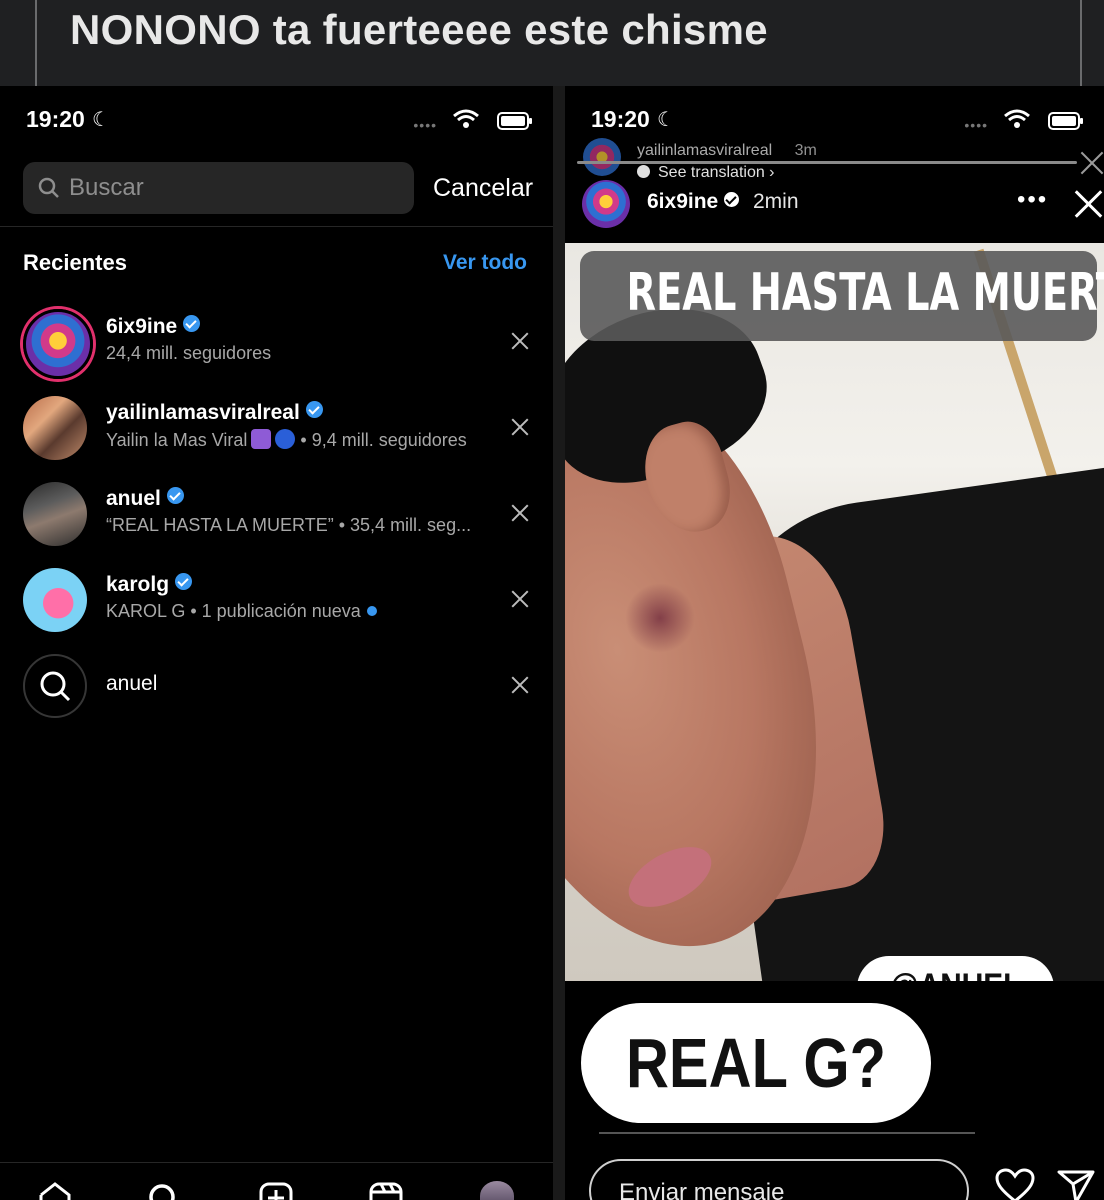 This screenshot has height=1200, width=1104. What do you see at coordinates (1081, 43) in the screenshot?
I see `caption-rule-right` at bounding box center [1081, 43].